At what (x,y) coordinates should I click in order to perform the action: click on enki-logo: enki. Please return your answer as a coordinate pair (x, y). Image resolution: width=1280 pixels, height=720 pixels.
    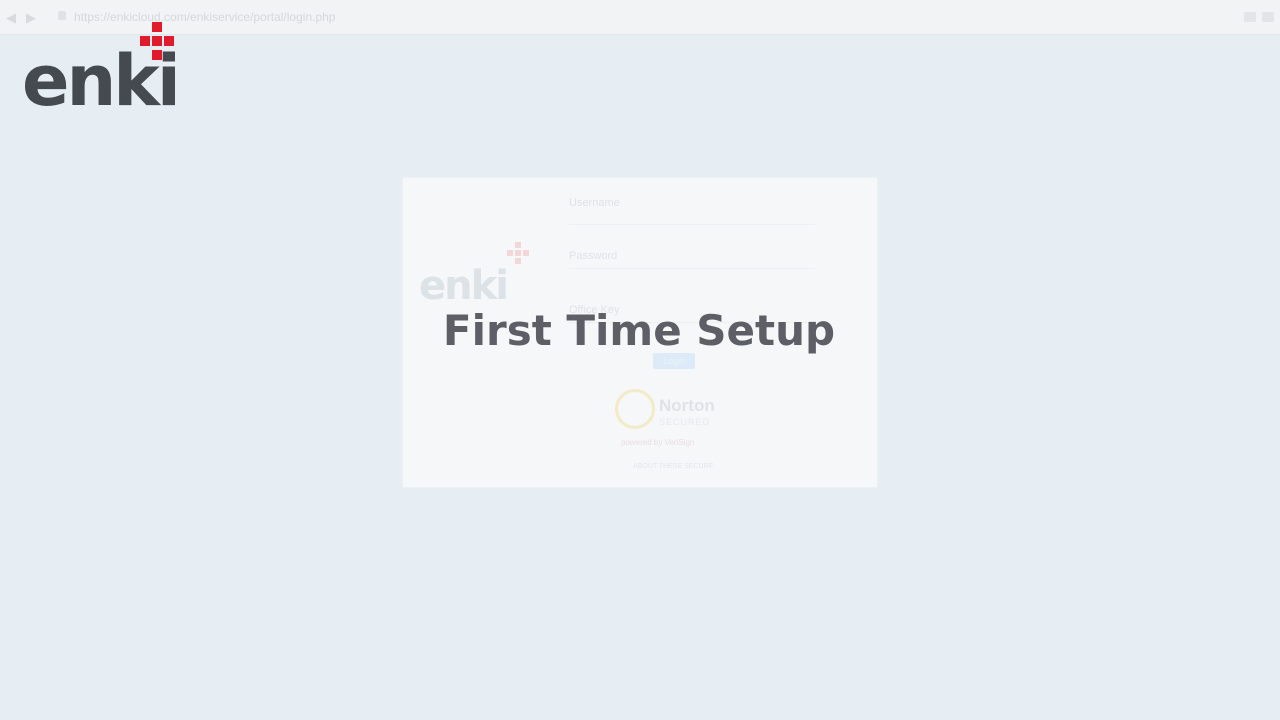
    Looking at the image, I should click on (107, 72).